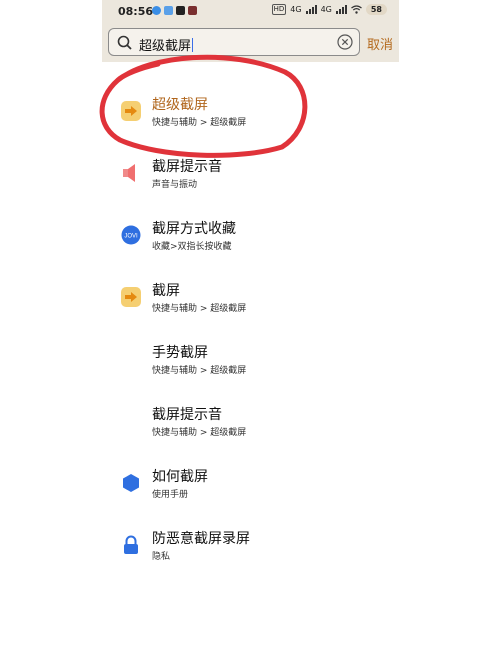 This screenshot has height=655, width=500. I want to click on notification-icons, so click(174, 10).